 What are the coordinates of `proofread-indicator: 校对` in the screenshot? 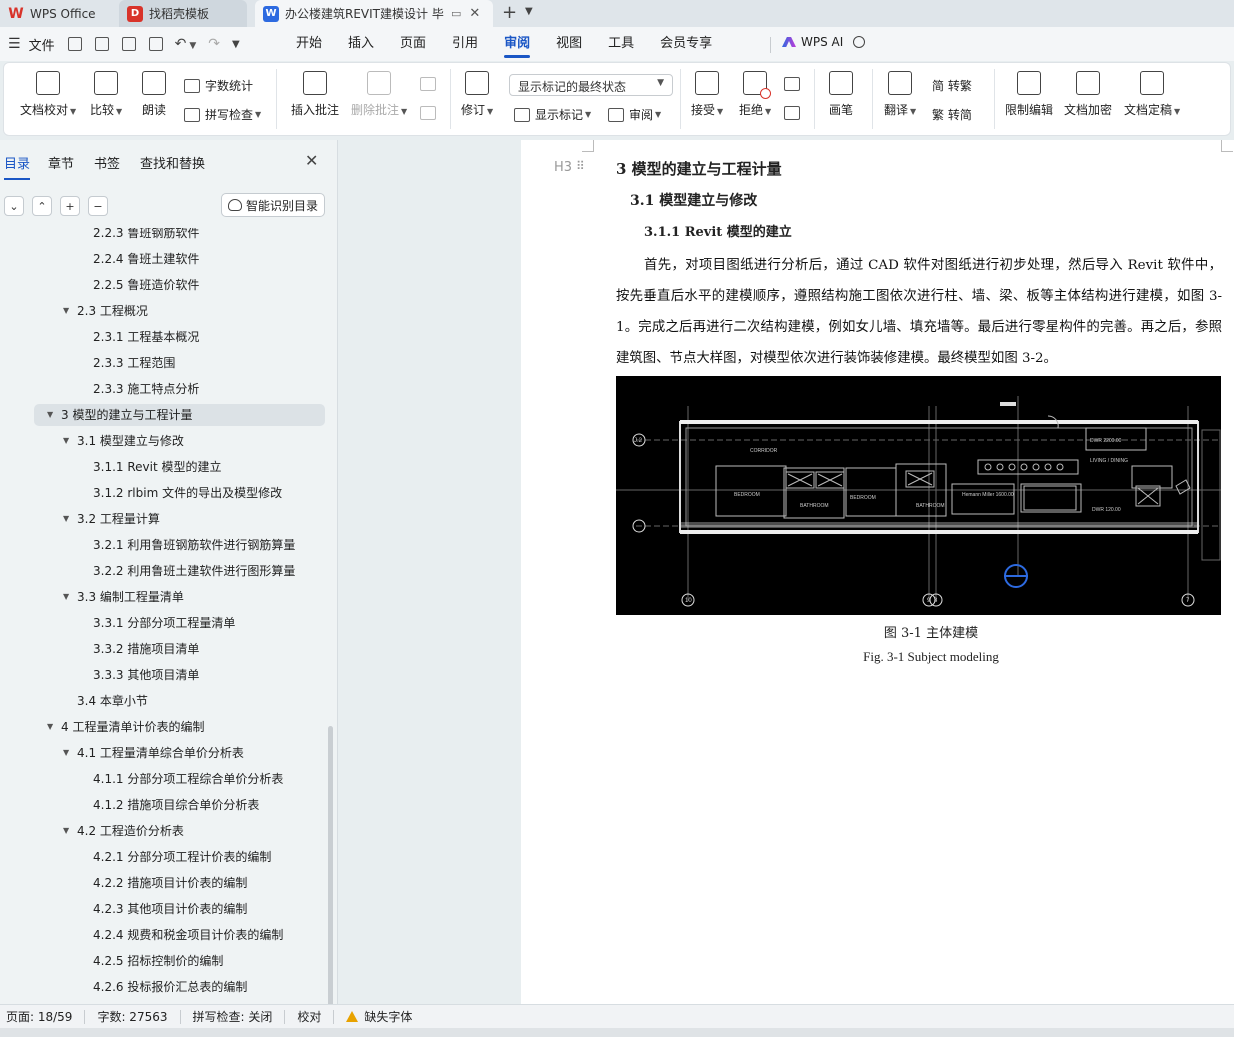 It's located at (309, 1016).